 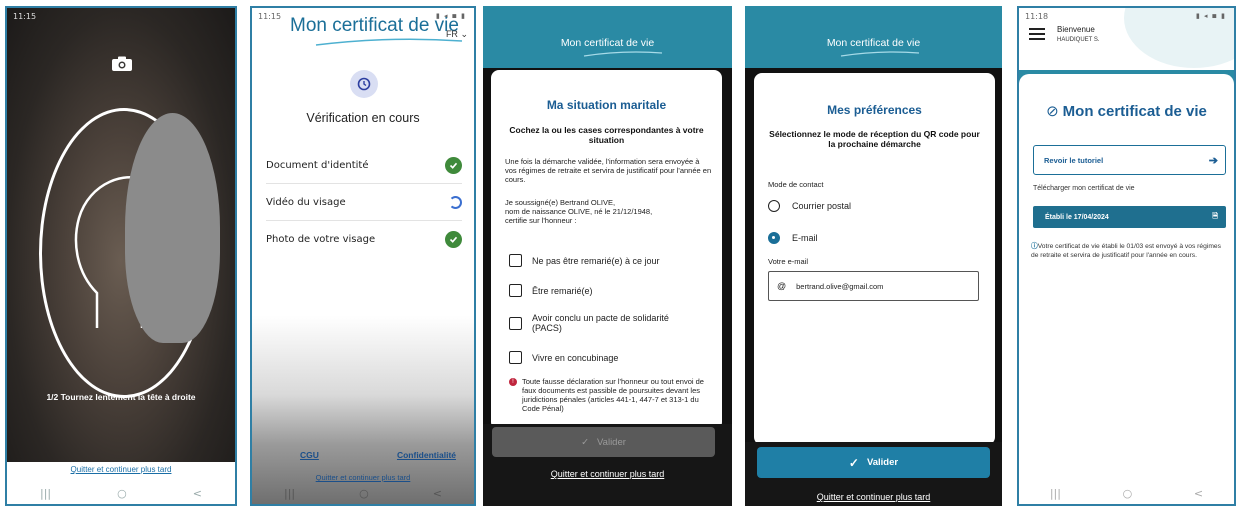 What do you see at coordinates (309, 455) in the screenshot?
I see `cgu-link: CGU` at bounding box center [309, 455].